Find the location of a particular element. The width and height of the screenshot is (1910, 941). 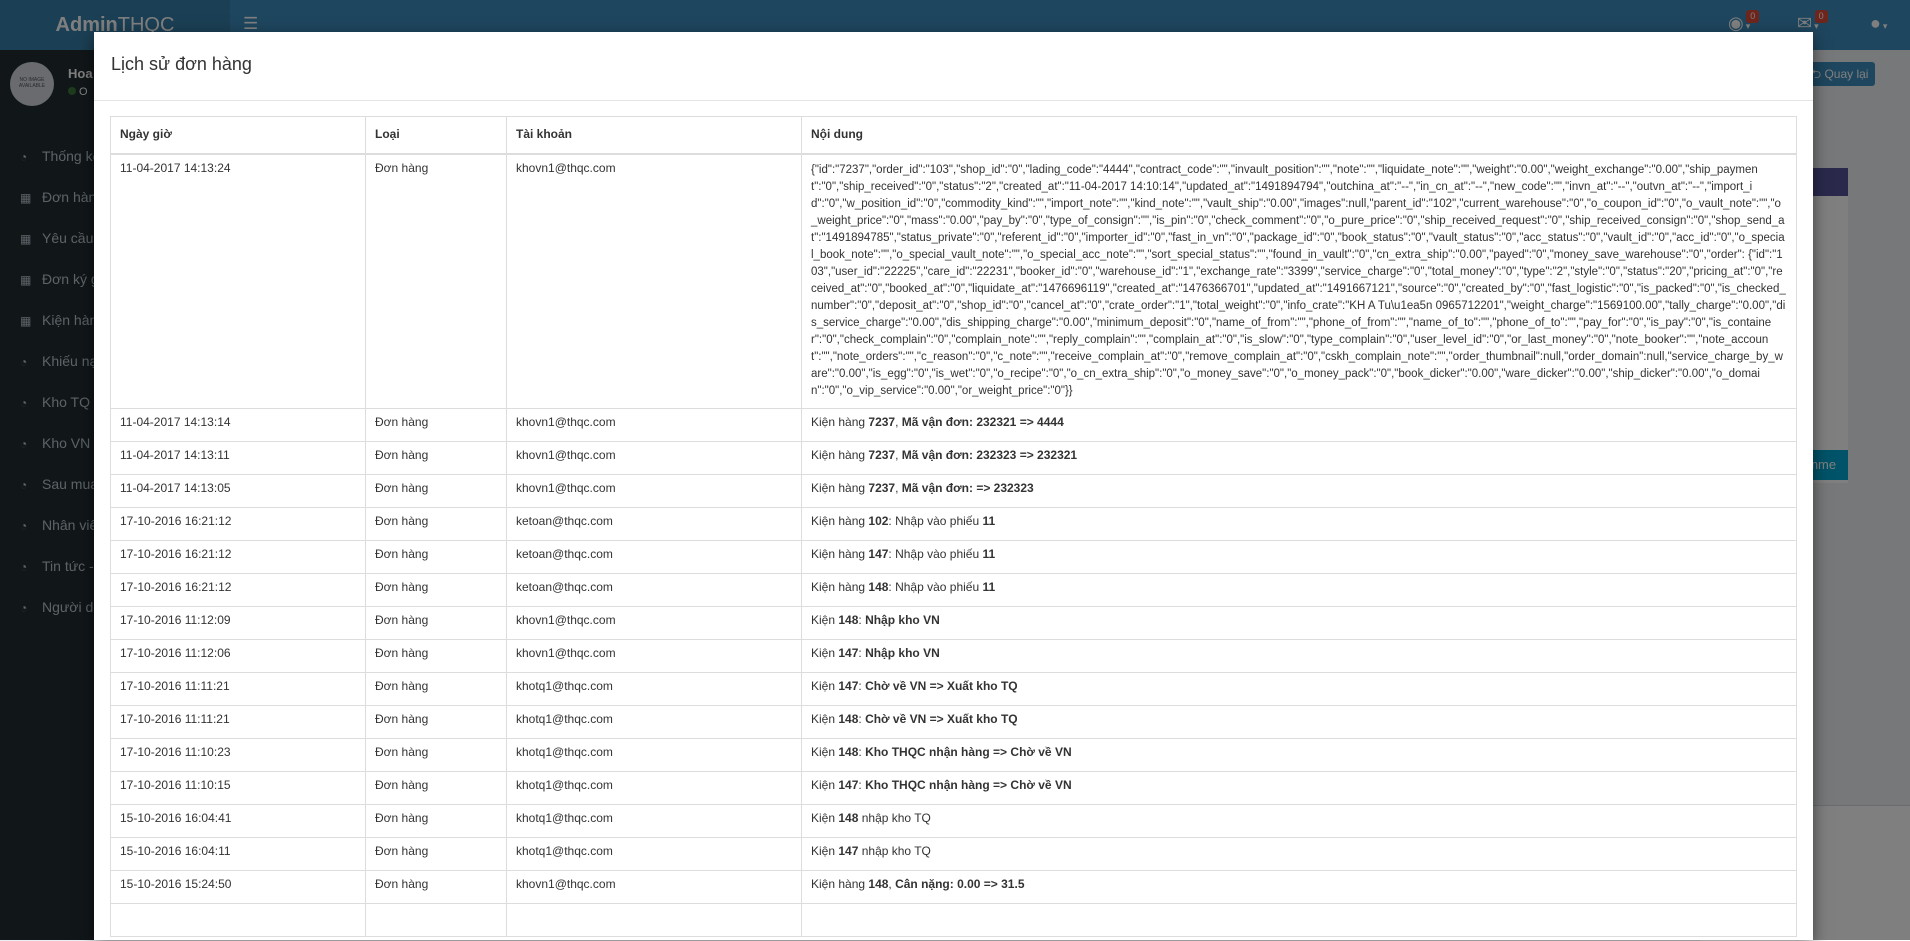

cell-date: 11-04-2017 14:13:24 is located at coordinates (238, 281).